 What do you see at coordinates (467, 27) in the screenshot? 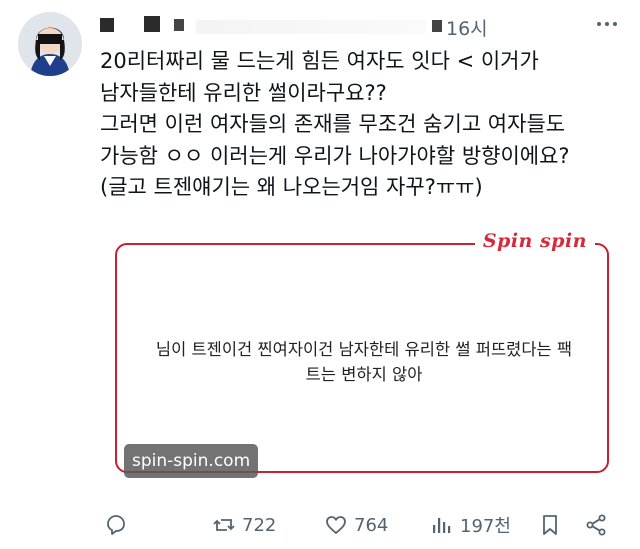
I see `post-timestamp: 16시` at bounding box center [467, 27].